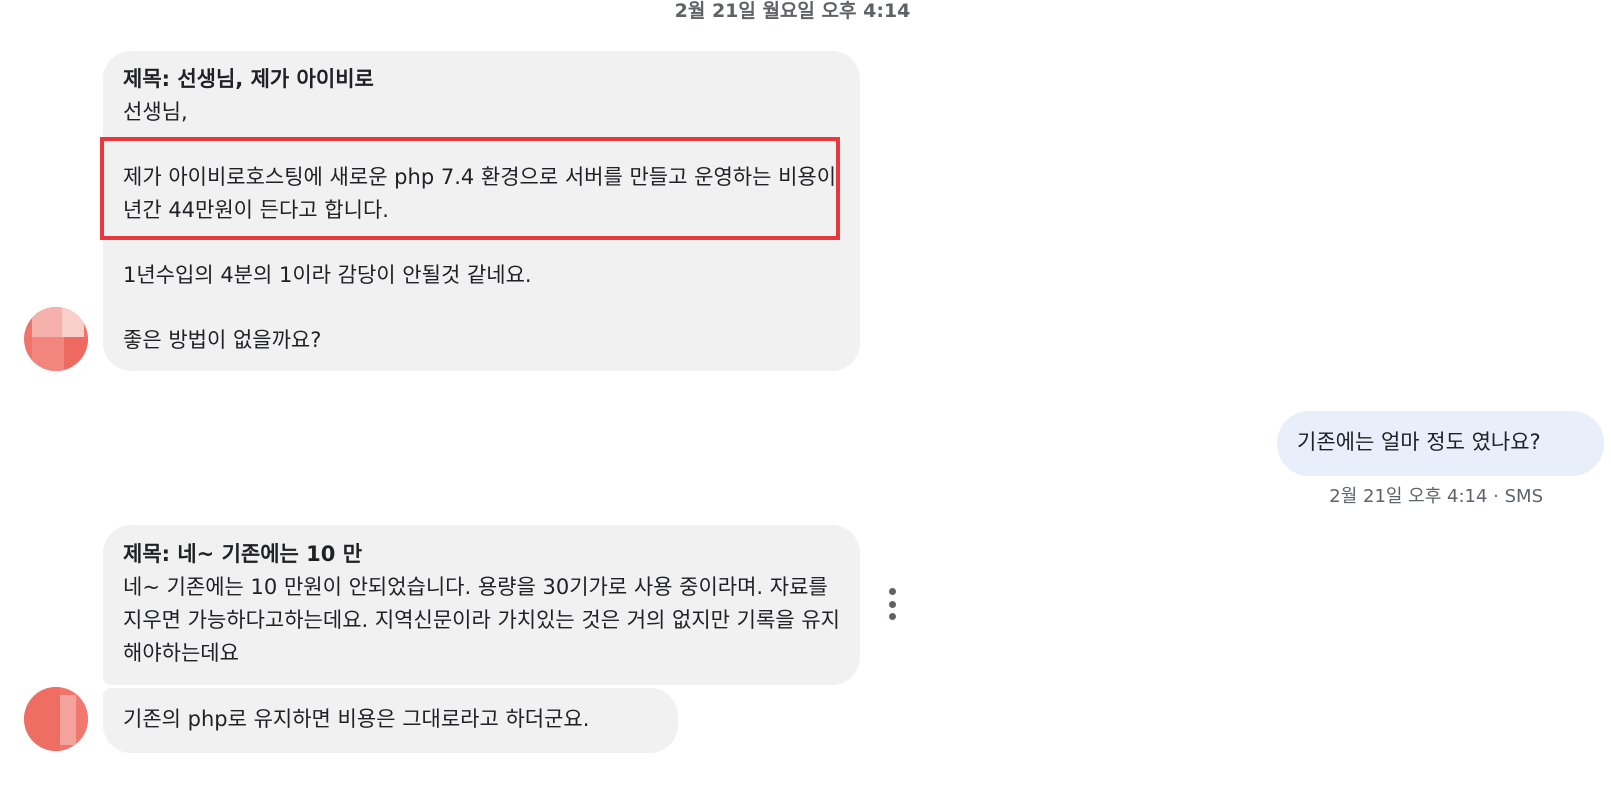  I want to click on message-text: 기존에는 얼마 정도 였나요?, so click(1419, 442).